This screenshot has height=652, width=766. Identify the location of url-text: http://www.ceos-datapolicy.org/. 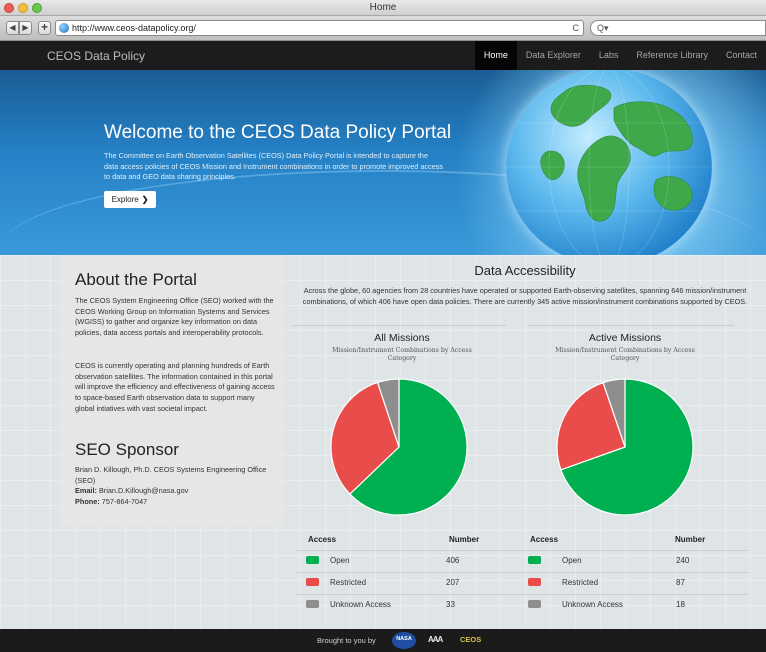
(134, 28).